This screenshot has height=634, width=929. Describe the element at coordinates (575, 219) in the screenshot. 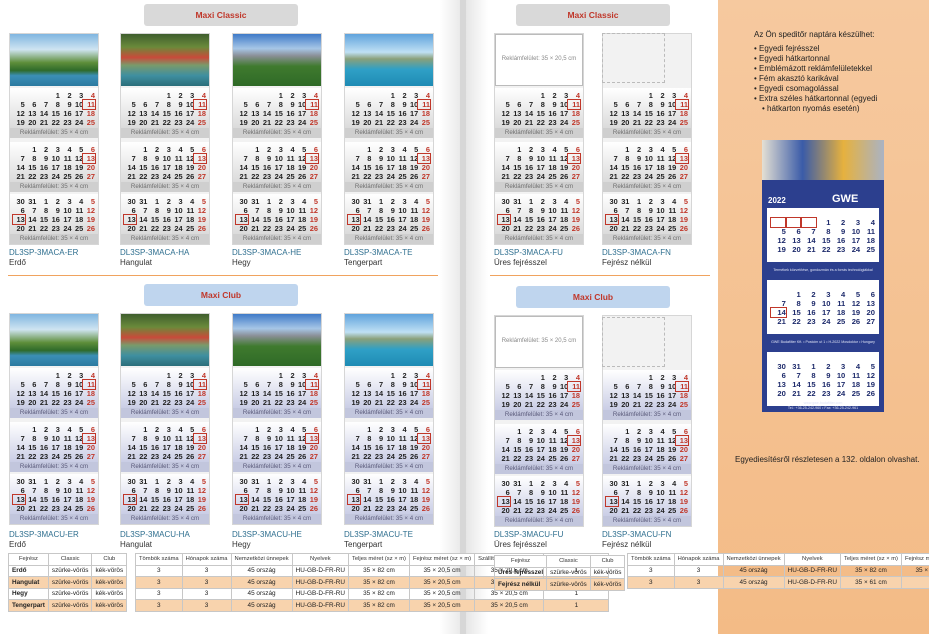

I see `day-cell: 19` at that location.